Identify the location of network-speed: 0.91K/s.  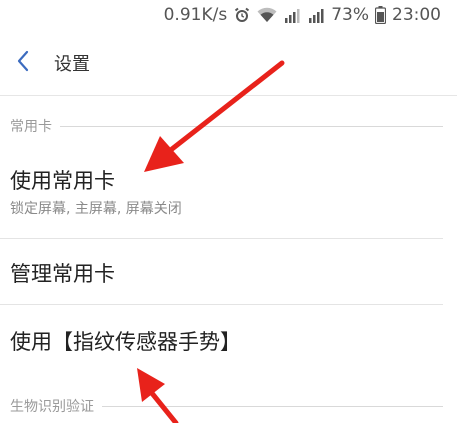
(195, 15).